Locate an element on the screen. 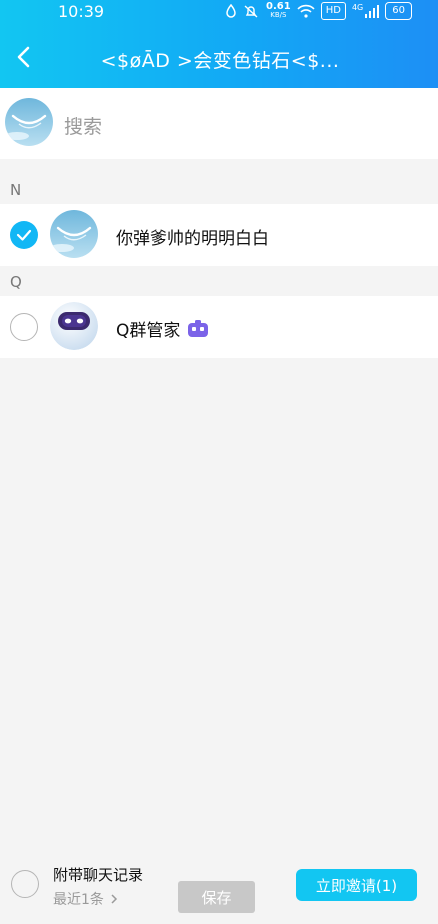 This screenshot has width=438, height=924. chevron-left-icon is located at coordinates (23, 57).